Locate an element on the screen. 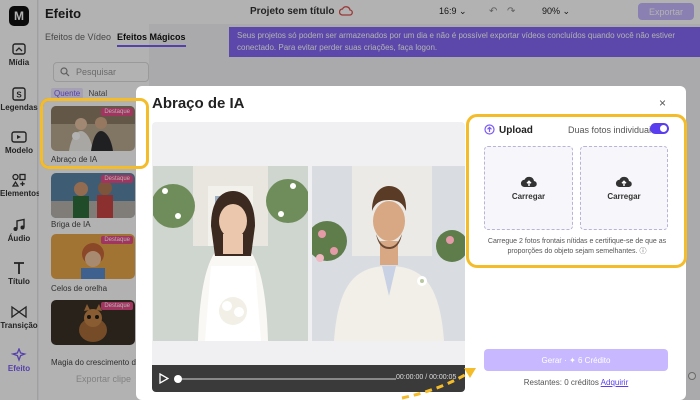 This screenshot has width=700, height=400. remaining-text: Restantes: 0 créditos is located at coordinates (561, 382).